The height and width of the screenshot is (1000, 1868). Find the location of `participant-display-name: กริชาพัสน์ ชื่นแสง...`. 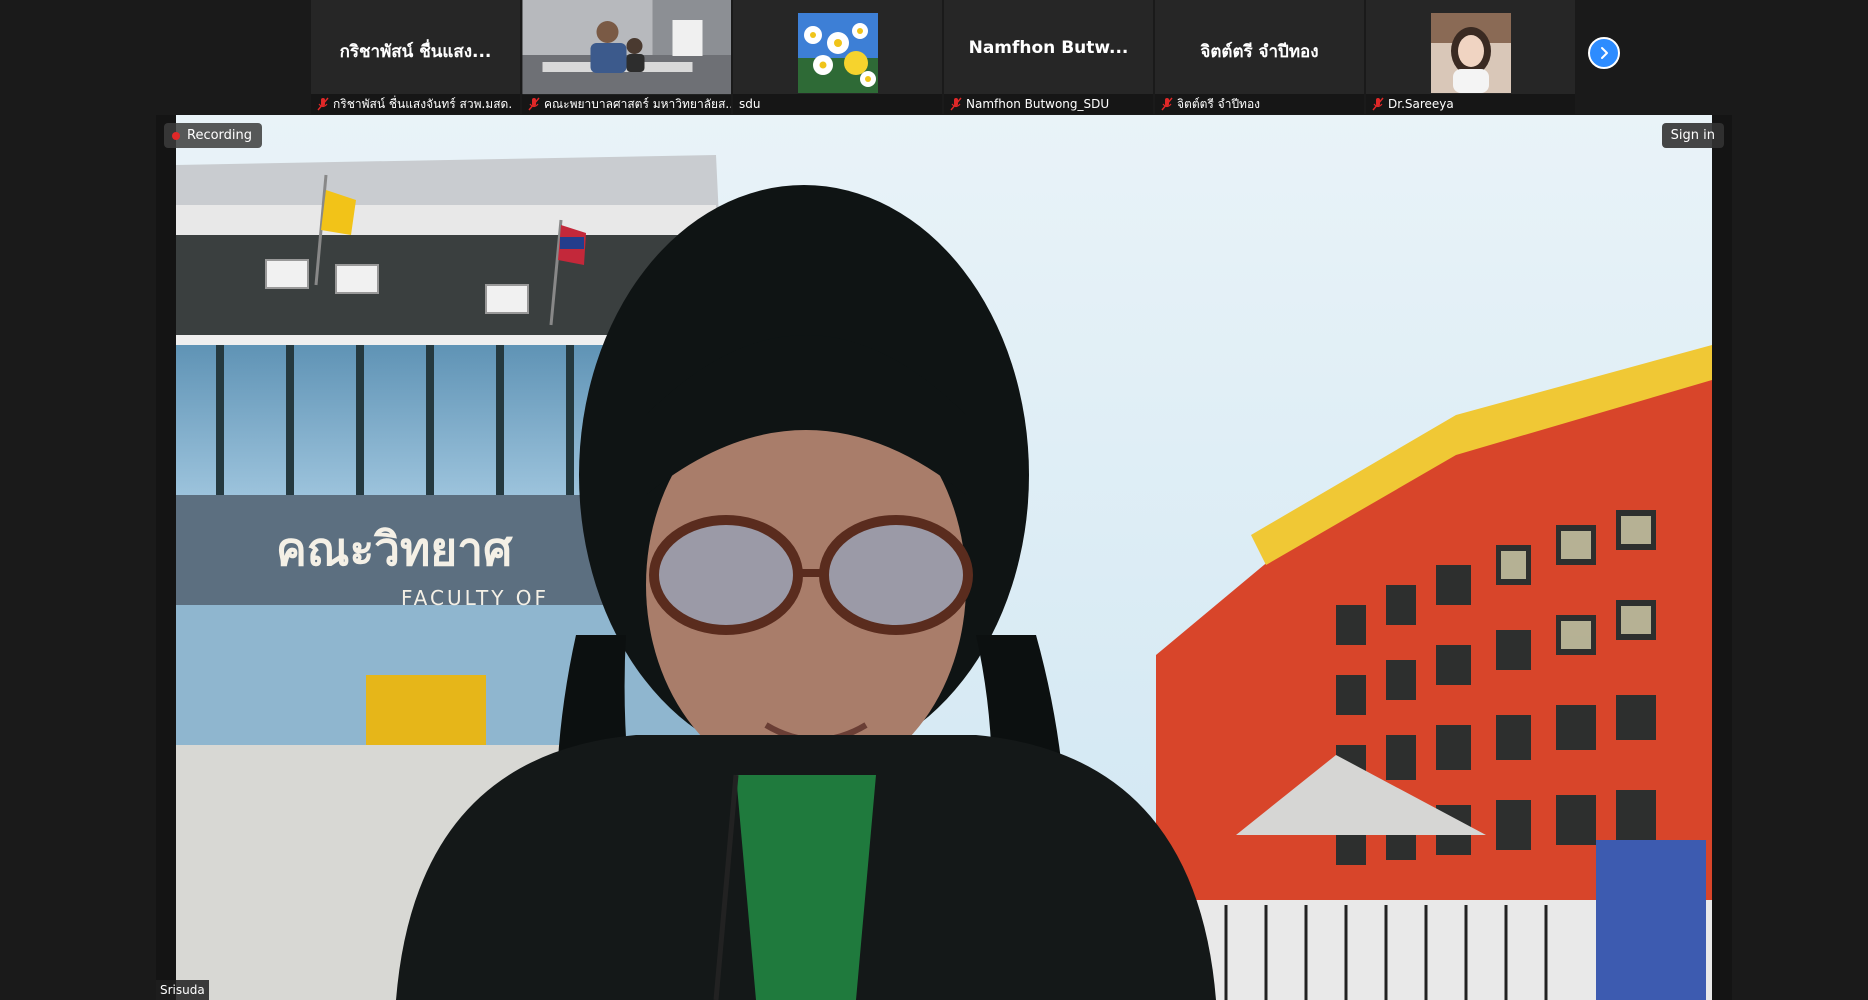

participant-display-name: กริชาพัสน์ ชื่นแสง... is located at coordinates (415, 52).